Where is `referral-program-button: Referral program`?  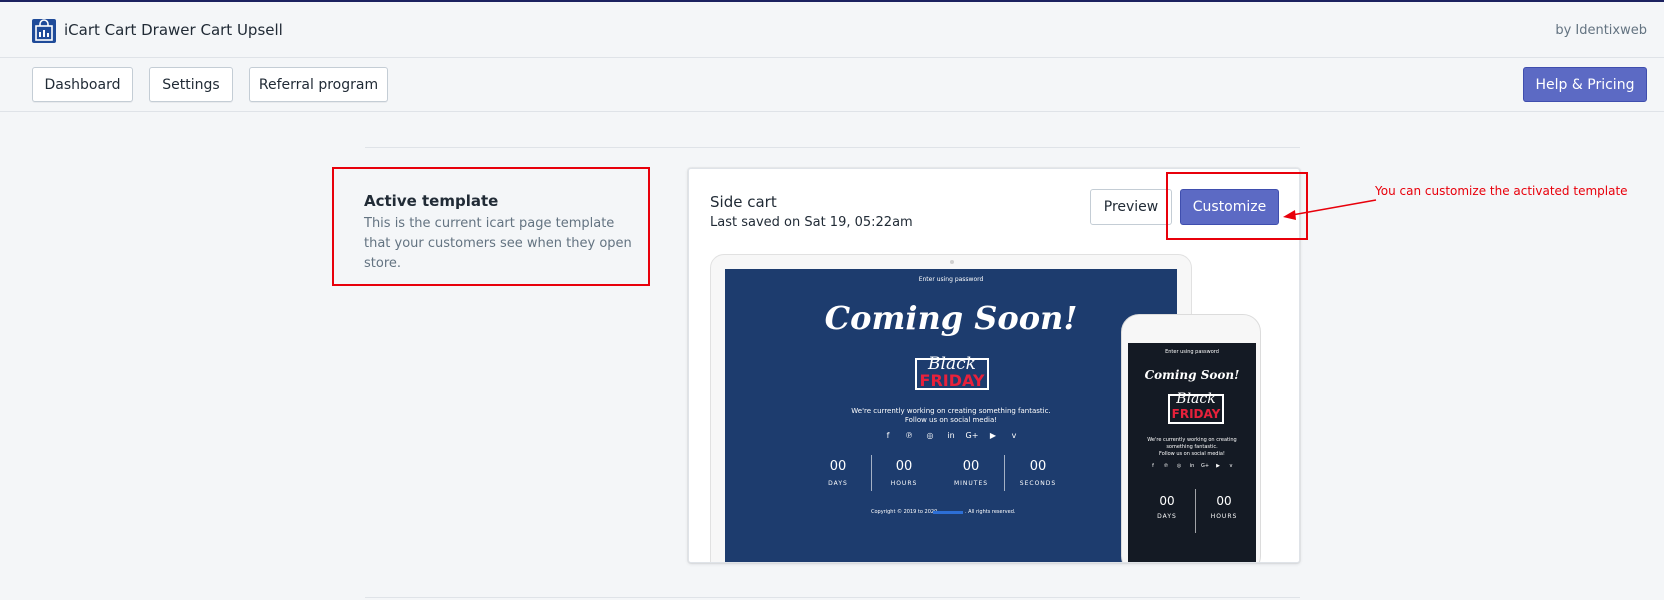 referral-program-button: Referral program is located at coordinates (318, 84).